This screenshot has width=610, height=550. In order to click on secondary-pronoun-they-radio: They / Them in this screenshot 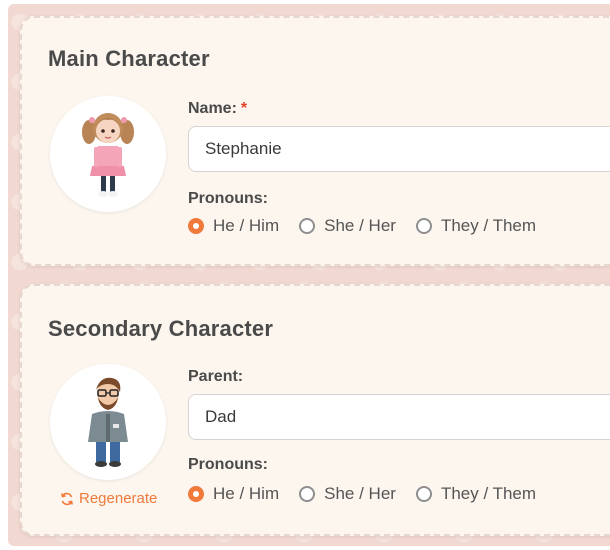, I will do `click(476, 494)`.